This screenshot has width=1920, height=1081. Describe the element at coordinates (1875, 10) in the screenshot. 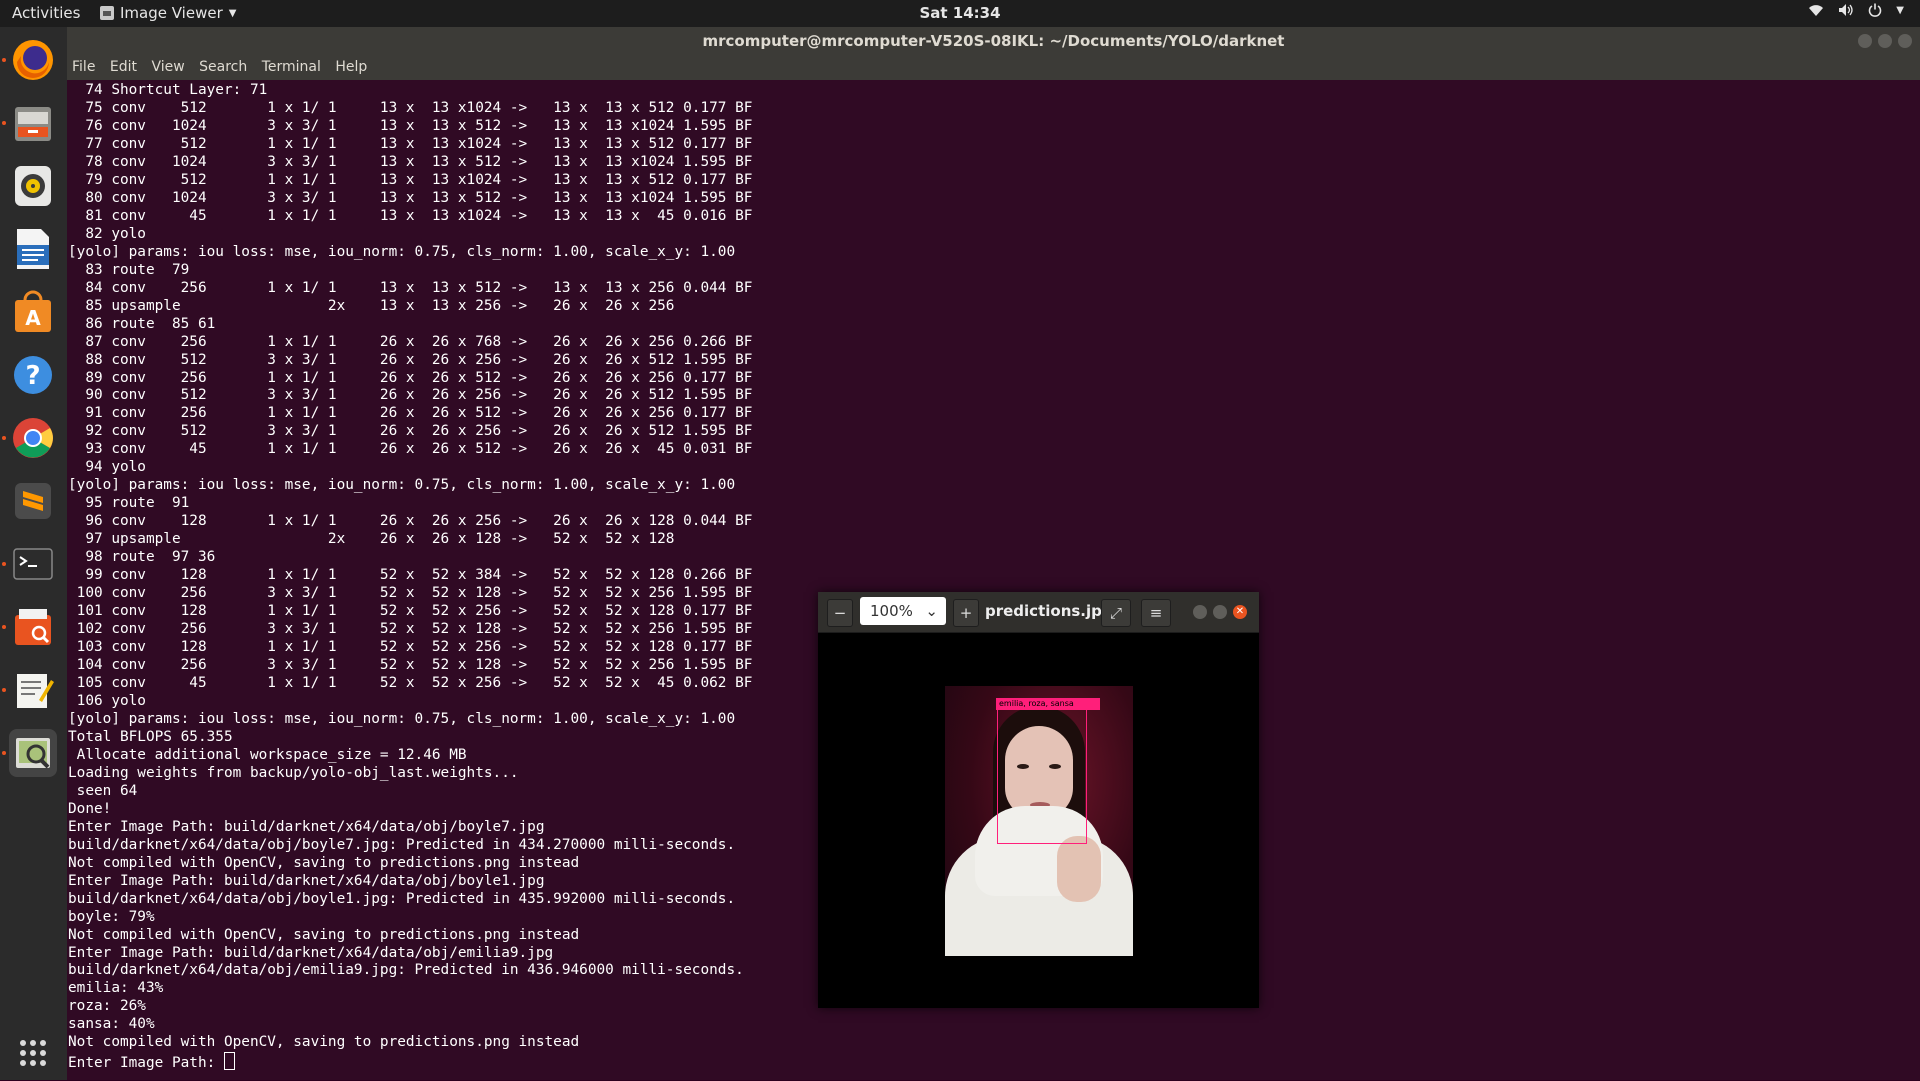

I see `power-icon` at that location.